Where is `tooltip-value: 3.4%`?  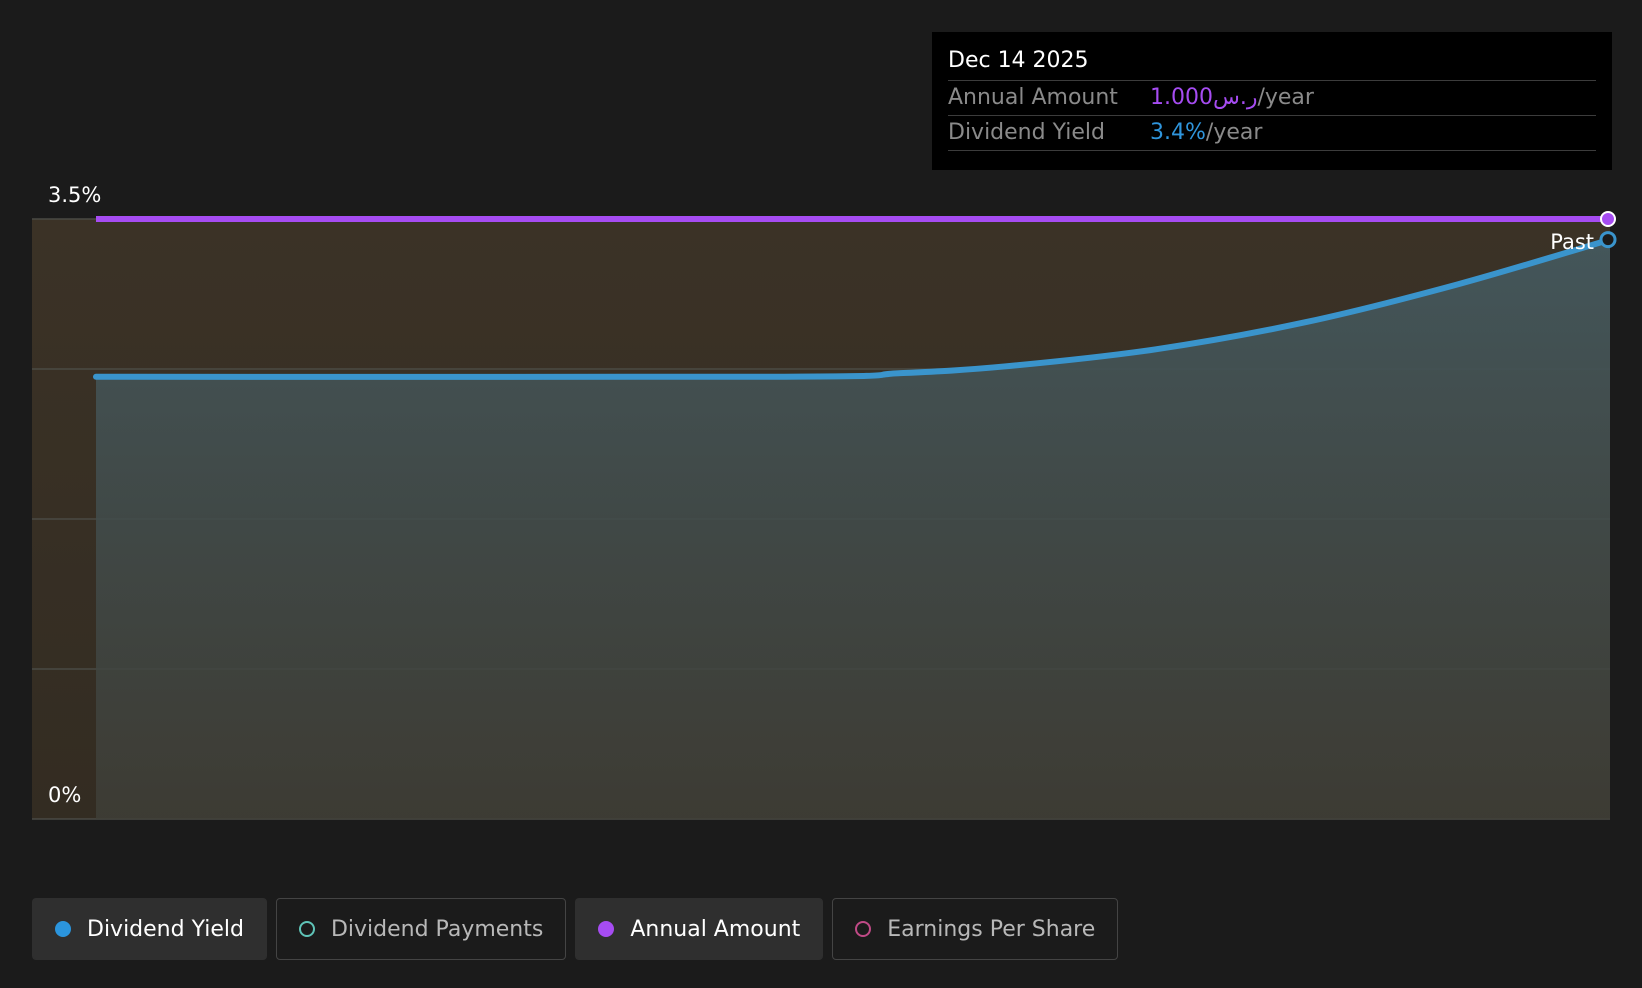 tooltip-value: 3.4% is located at coordinates (1178, 132).